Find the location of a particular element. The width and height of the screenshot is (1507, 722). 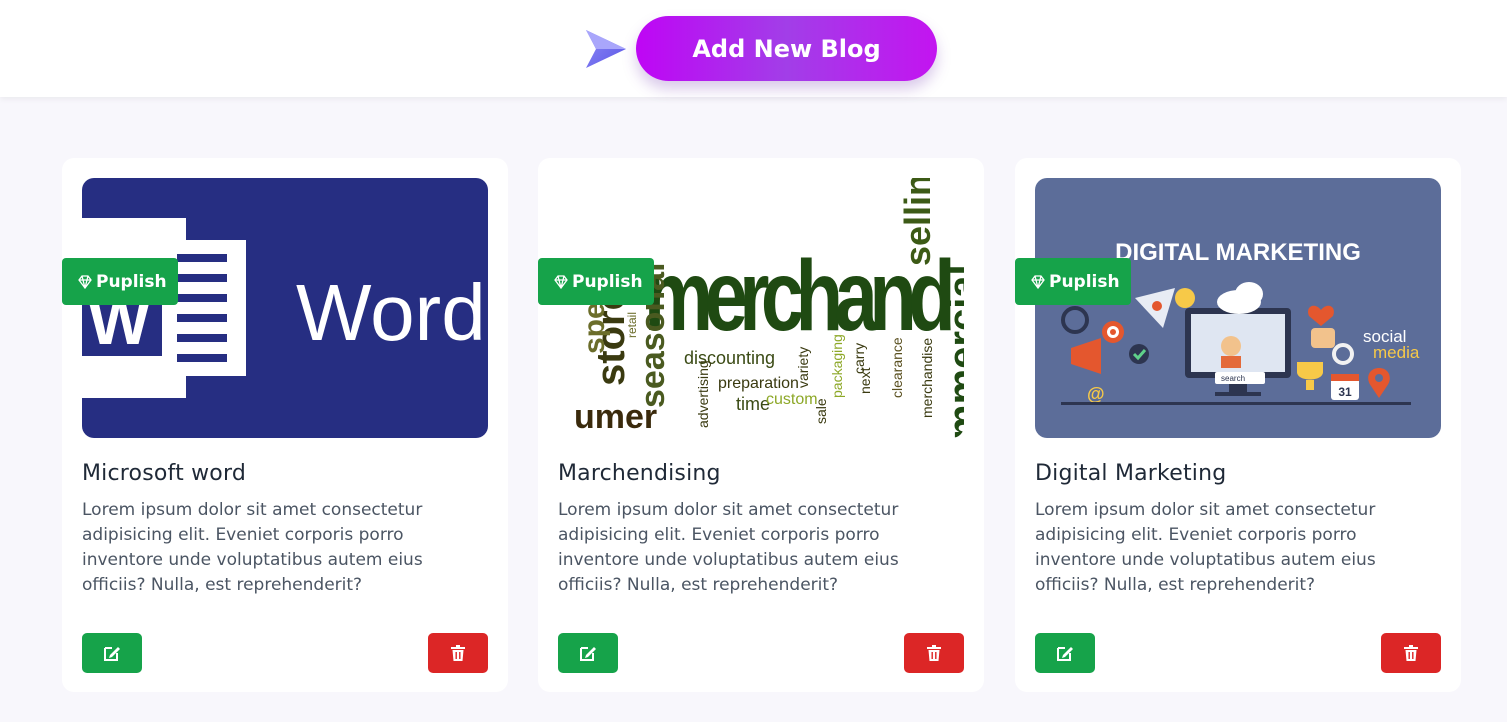

top-header: Add New Blog is located at coordinates (753, 48).